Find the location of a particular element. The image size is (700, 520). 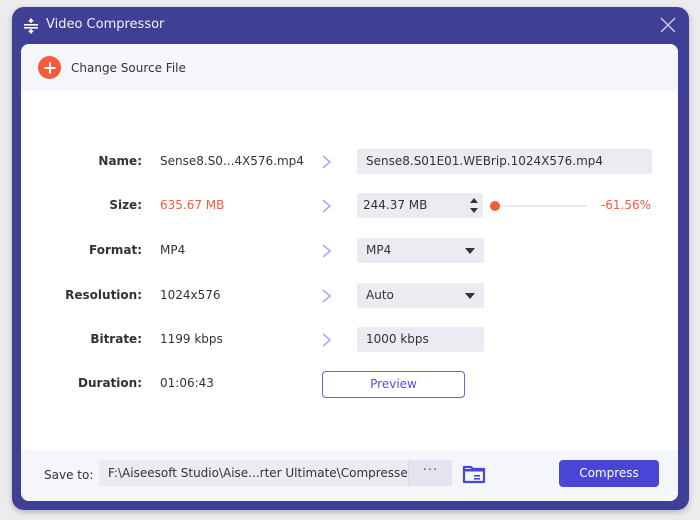

size-slider-knob is located at coordinates (495, 206).